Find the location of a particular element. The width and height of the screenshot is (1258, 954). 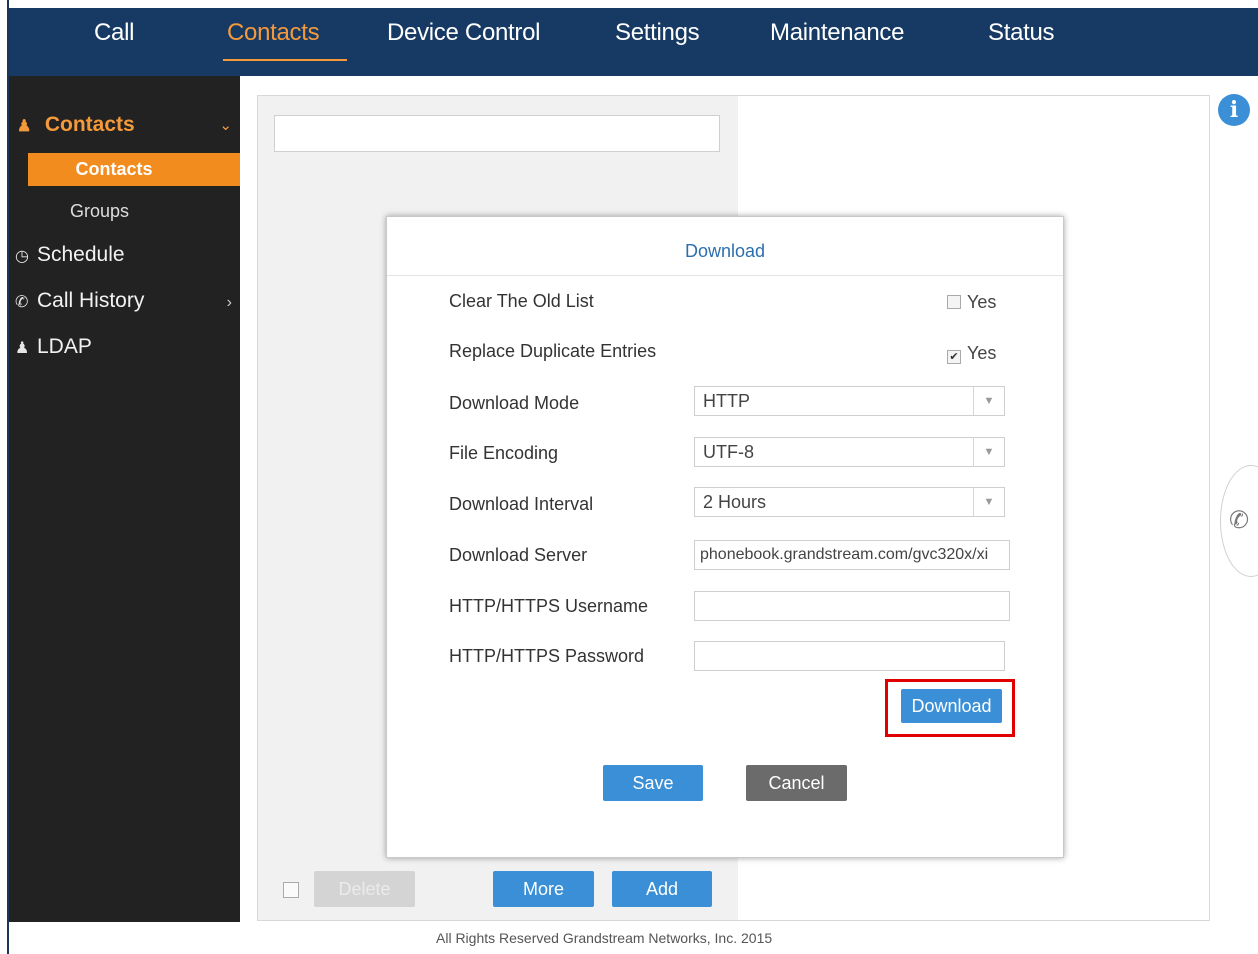

download-interval-label: Download Interval is located at coordinates (521, 504).